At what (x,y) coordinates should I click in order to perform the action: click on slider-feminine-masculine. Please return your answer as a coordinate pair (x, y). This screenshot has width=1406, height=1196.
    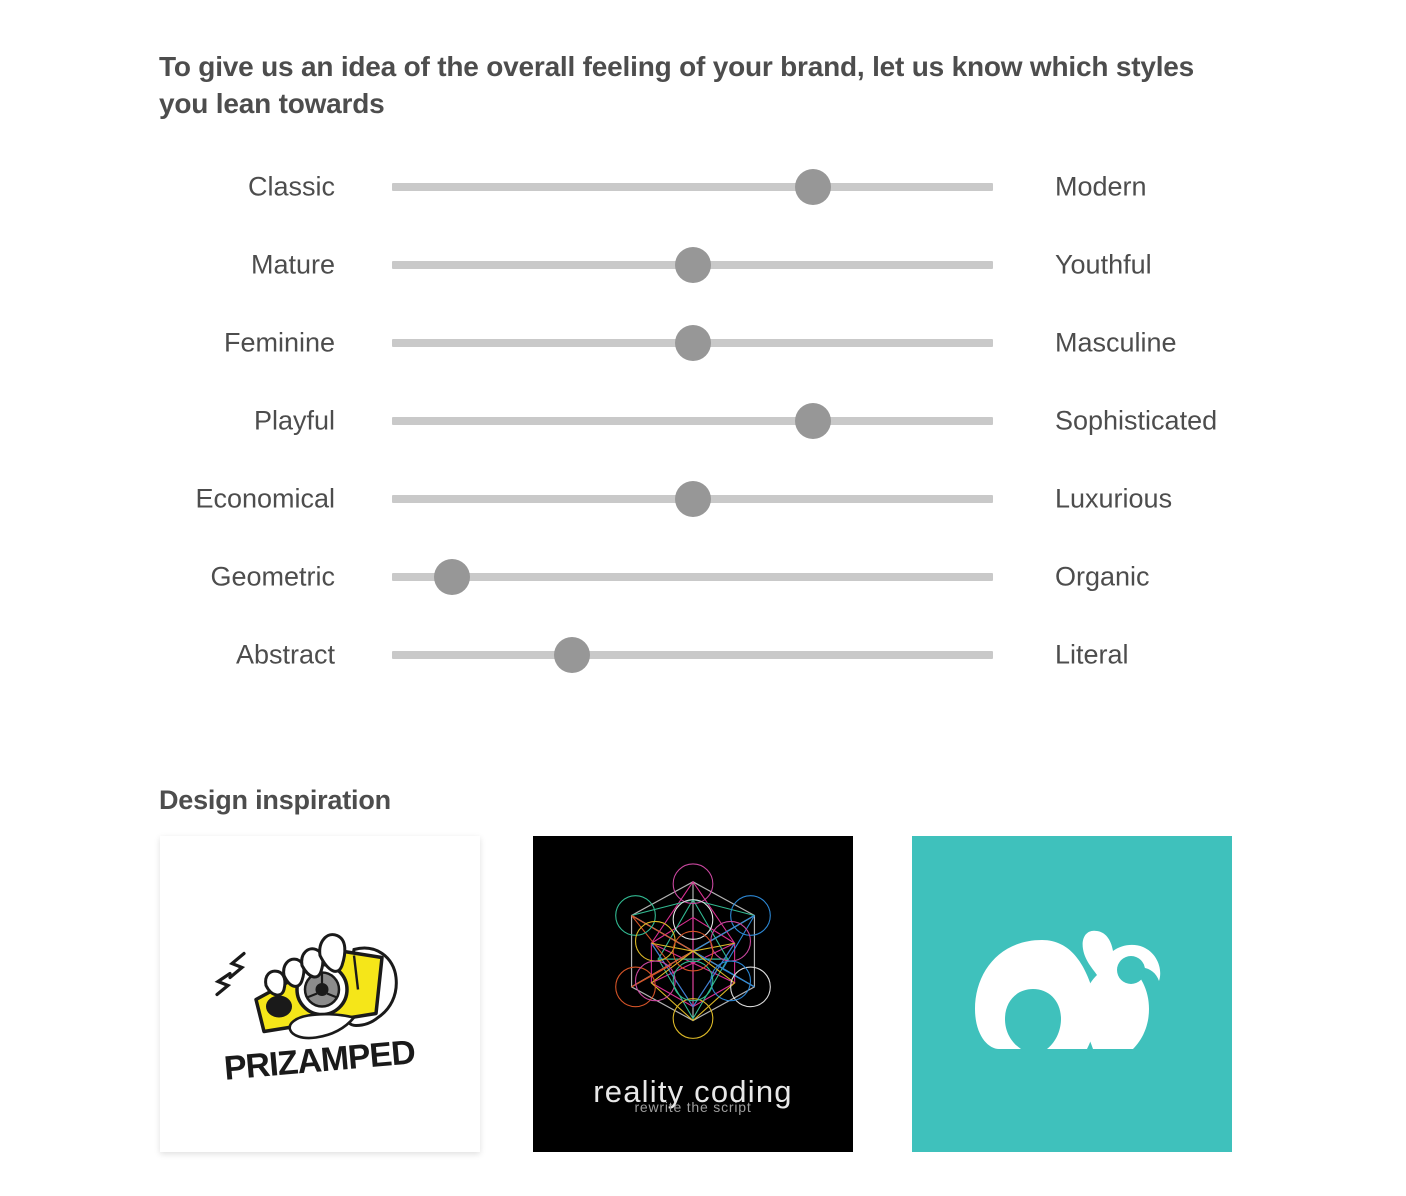
    Looking at the image, I should click on (692, 343).